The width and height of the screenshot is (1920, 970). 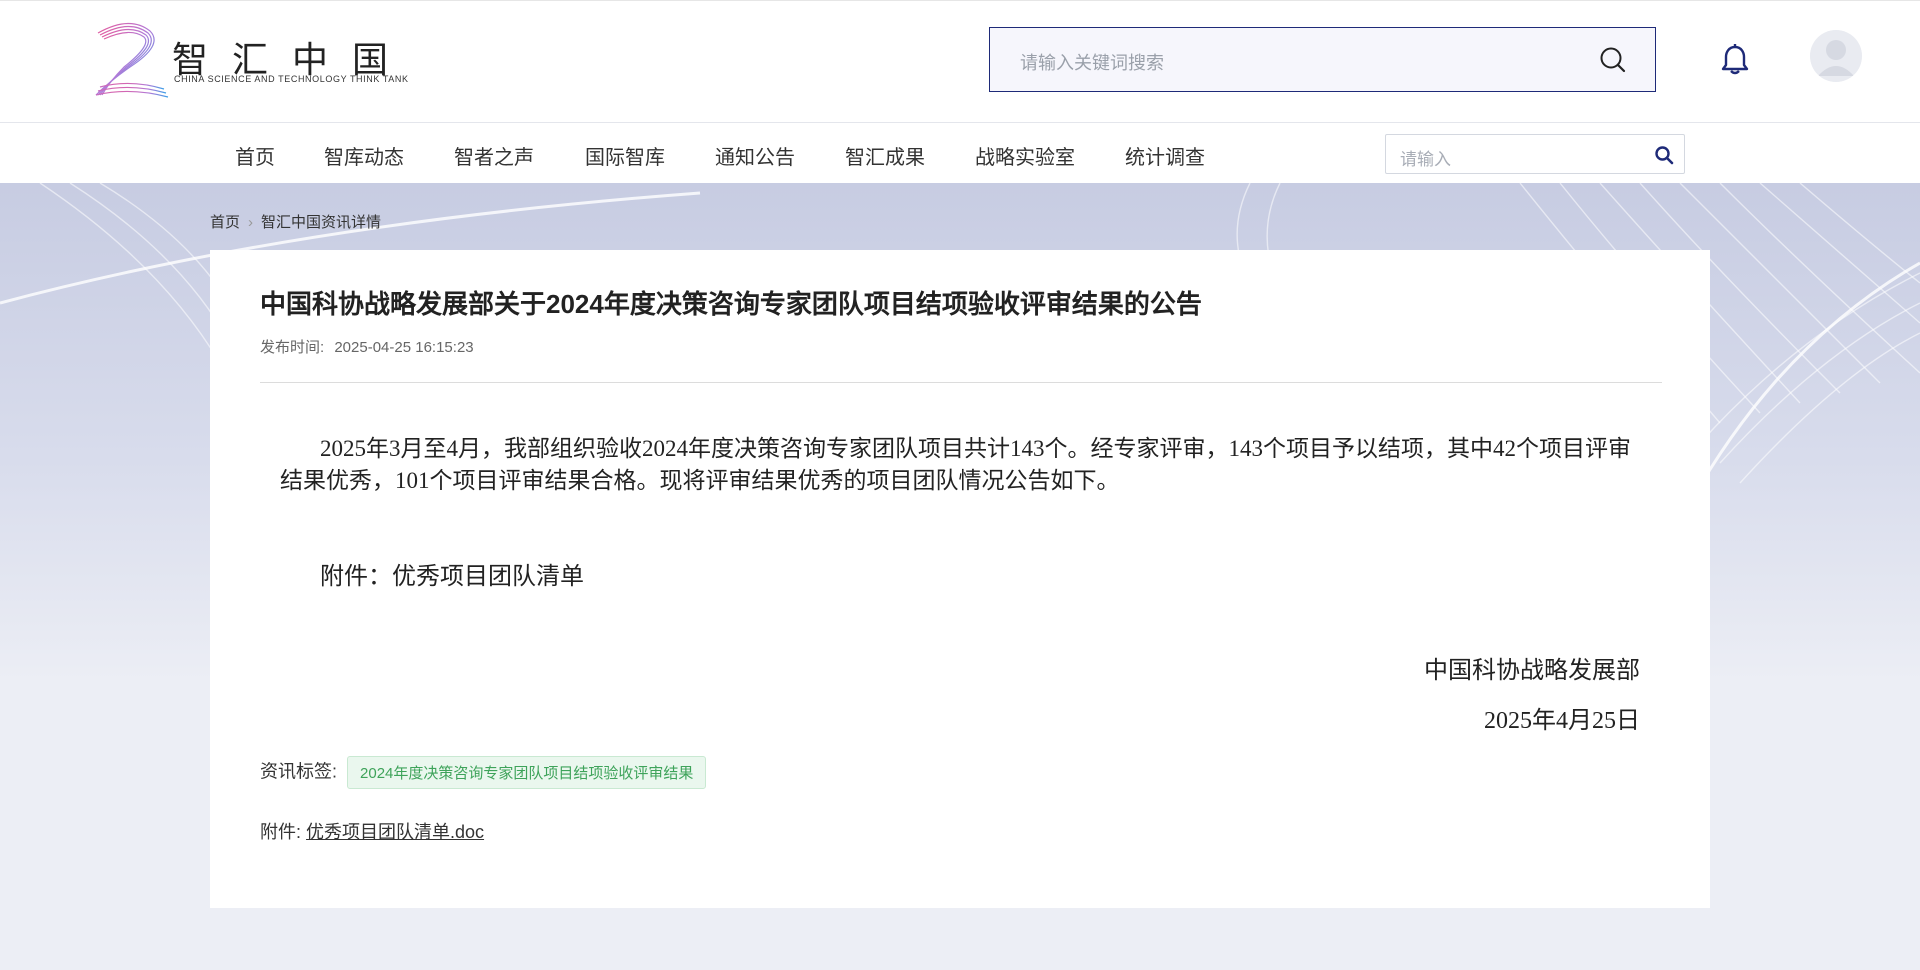 What do you see at coordinates (1532, 671) in the screenshot?
I see `signature-organization: 中国科协战略发展部` at bounding box center [1532, 671].